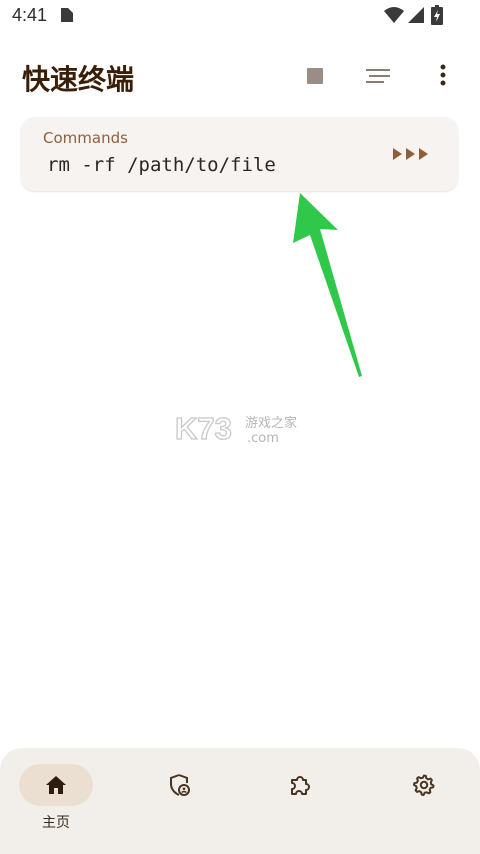 The height and width of the screenshot is (854, 480). Describe the element at coordinates (300, 785) in the screenshot. I see `puzzle-icon` at that location.